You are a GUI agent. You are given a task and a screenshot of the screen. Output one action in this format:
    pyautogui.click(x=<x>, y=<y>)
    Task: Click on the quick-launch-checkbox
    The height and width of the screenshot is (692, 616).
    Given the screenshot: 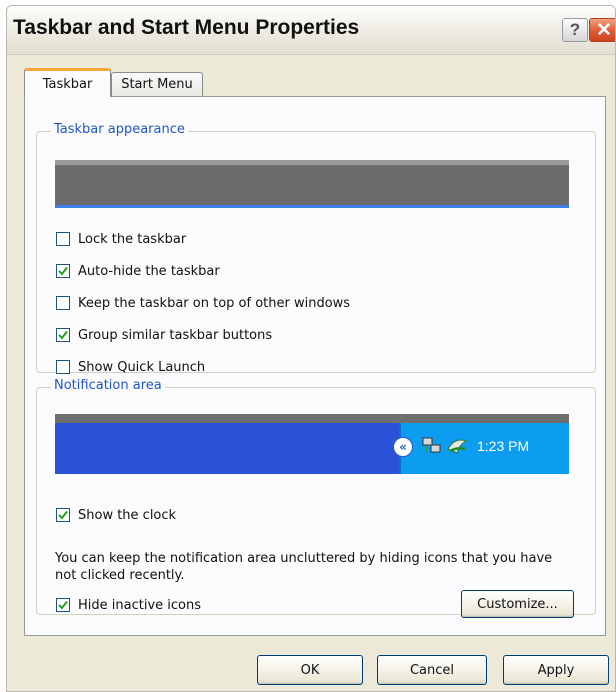 What is the action you would take?
    pyautogui.click(x=63, y=367)
    